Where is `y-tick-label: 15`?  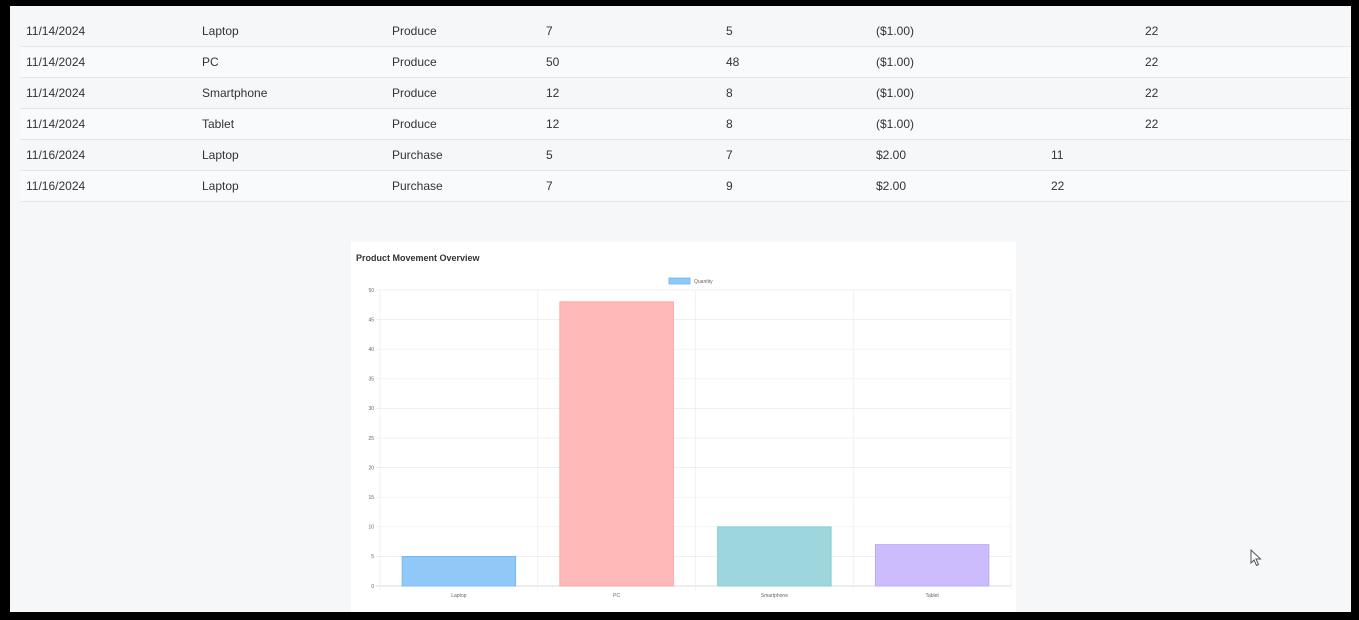 y-tick-label: 15 is located at coordinates (371, 498).